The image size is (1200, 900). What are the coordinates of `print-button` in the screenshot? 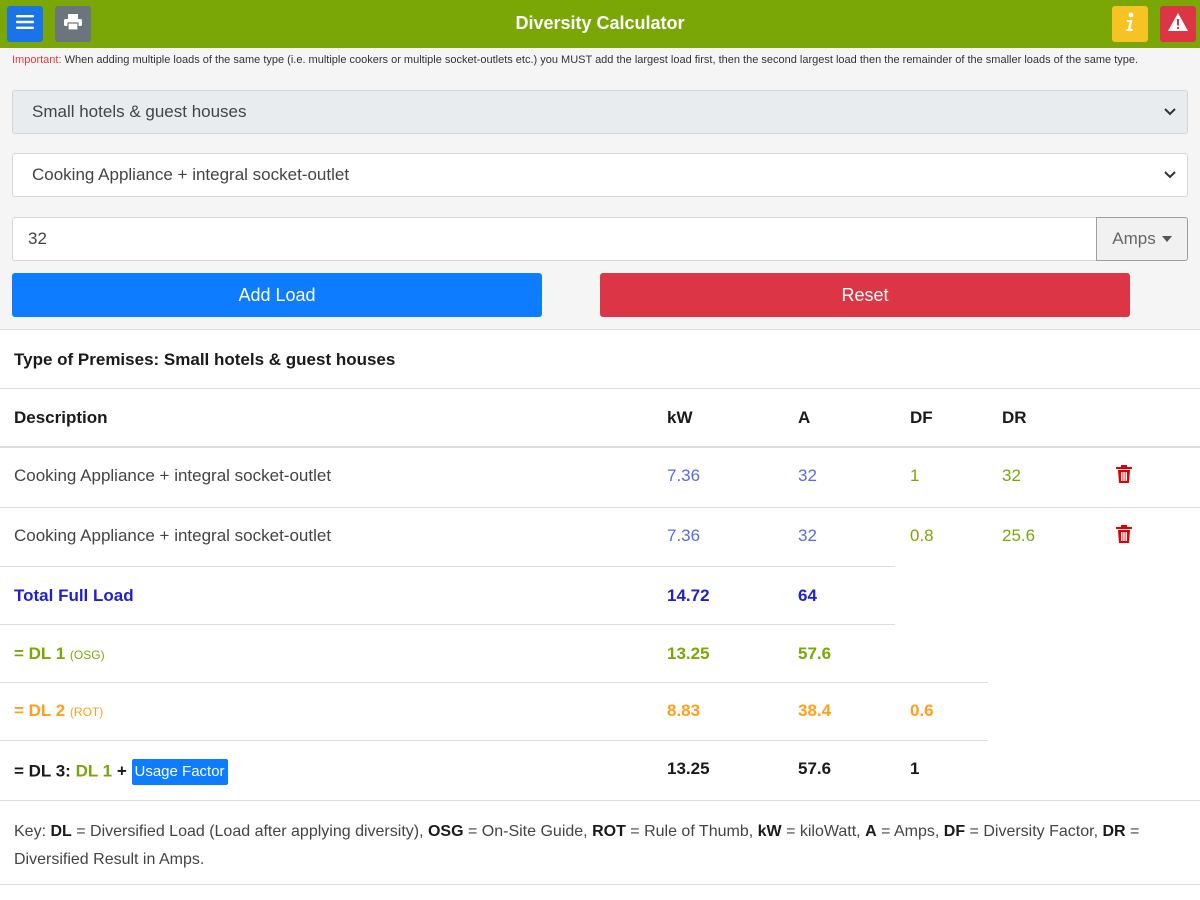 It's located at (73, 24).